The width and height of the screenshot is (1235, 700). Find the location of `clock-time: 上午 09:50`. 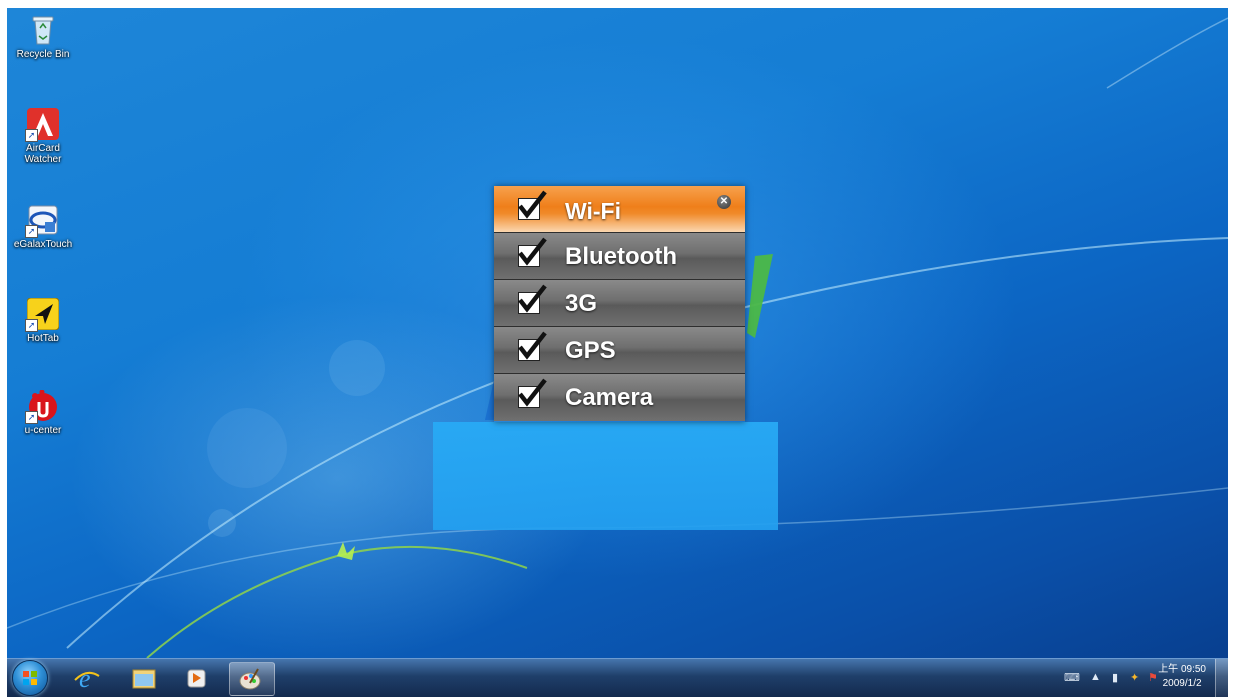

clock-time: 上午 09:50 is located at coordinates (1182, 669).